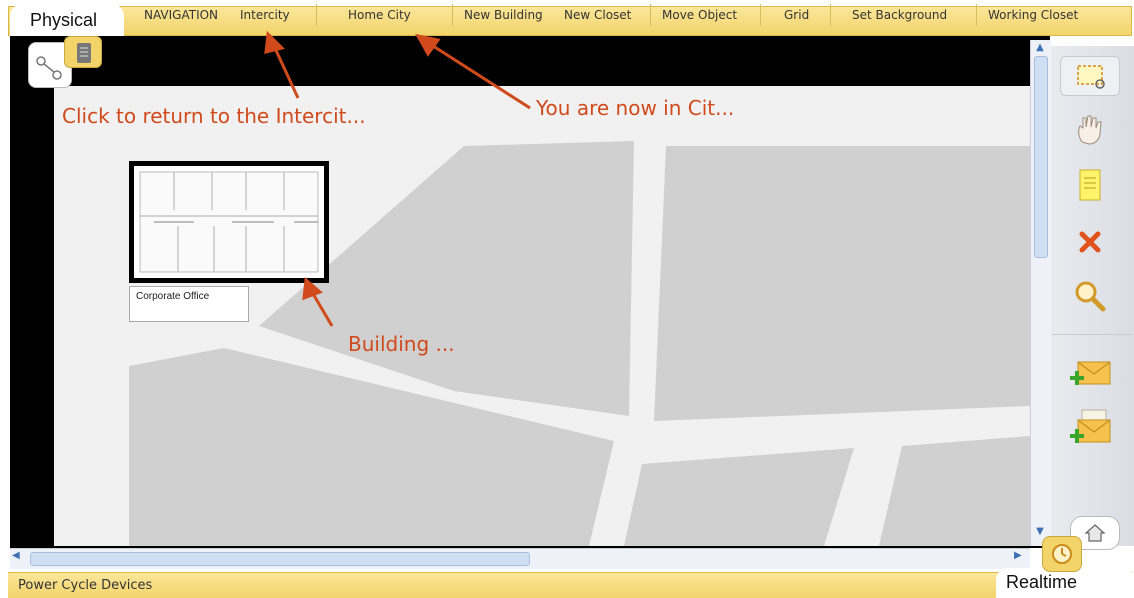 This screenshot has height=598, width=1134. Describe the element at coordinates (570, 585) in the screenshot. I see `bottom-status-bar` at that location.